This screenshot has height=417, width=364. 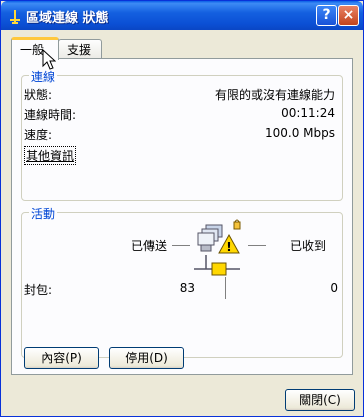 What do you see at coordinates (38, 95) in the screenshot?
I see `status-label: 狀態:` at bounding box center [38, 95].